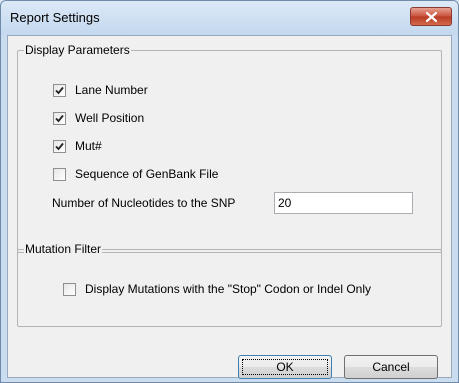 This screenshot has height=383, width=459. I want to click on ok-button: OK, so click(285, 367).